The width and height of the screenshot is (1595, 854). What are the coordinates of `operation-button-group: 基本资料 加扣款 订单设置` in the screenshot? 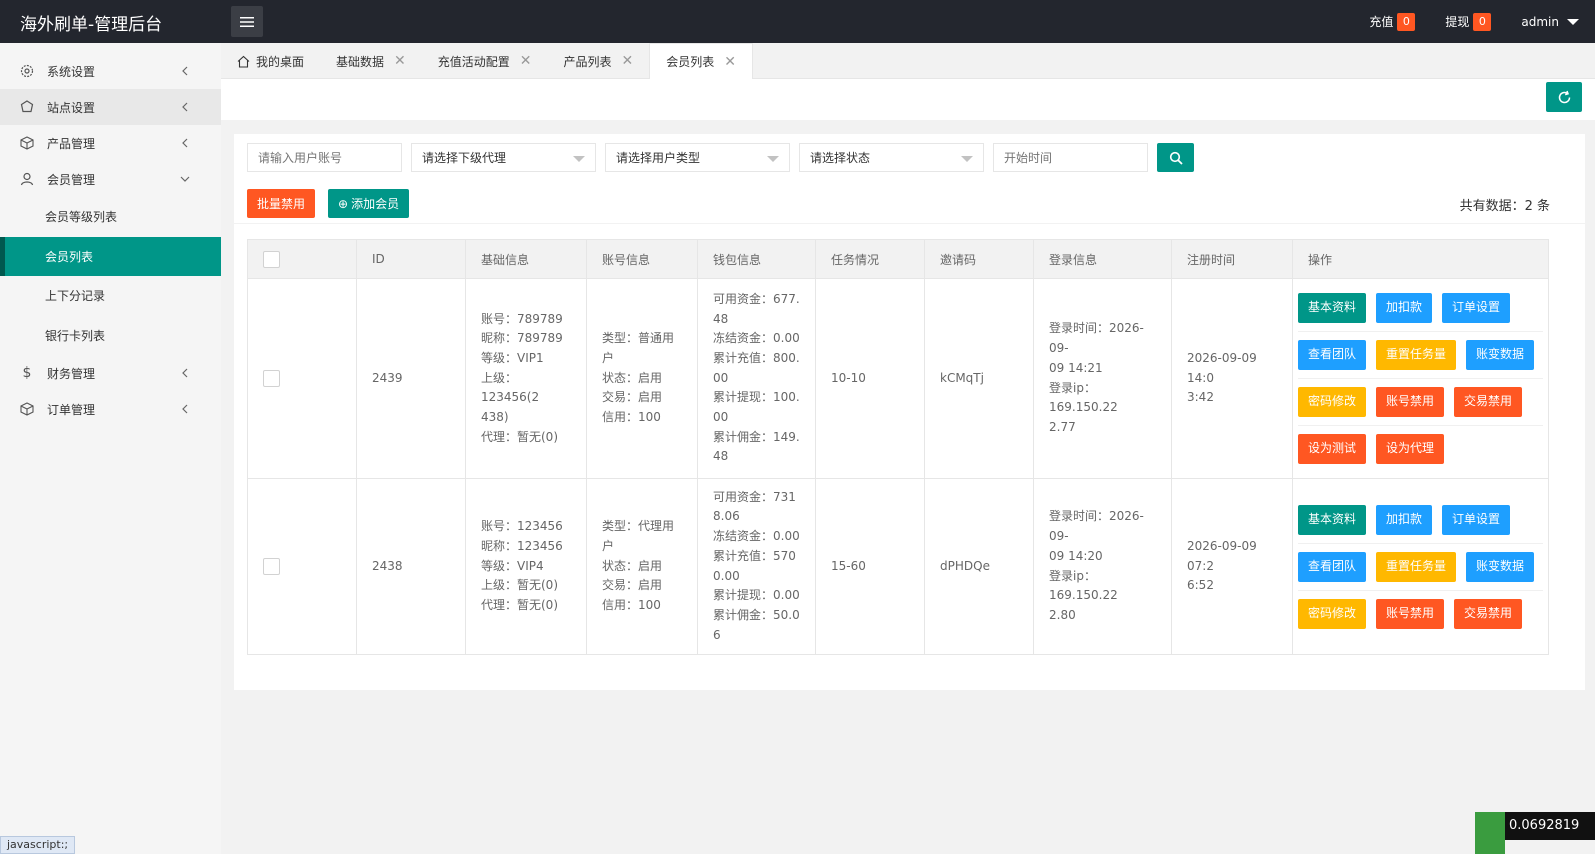 It's located at (1420, 308).